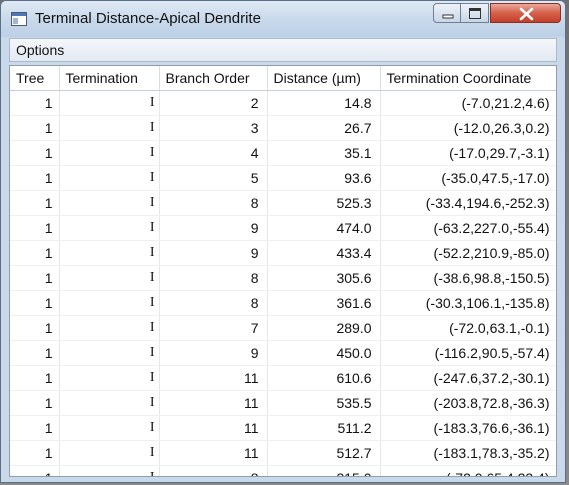 The image size is (569, 485). I want to click on table-row: 1 I 8 305.6 (-38.6,98.8,-150.5), so click(283, 278).